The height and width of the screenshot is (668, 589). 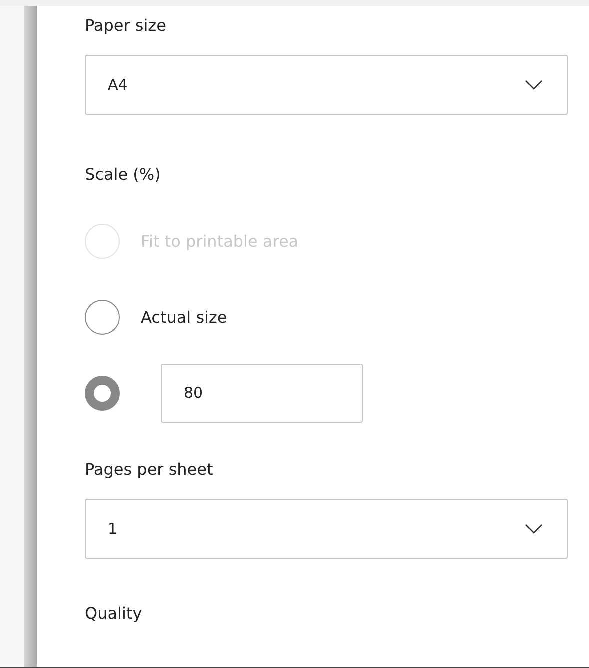 I want to click on paper-size-dropdown: A4, so click(x=326, y=85).